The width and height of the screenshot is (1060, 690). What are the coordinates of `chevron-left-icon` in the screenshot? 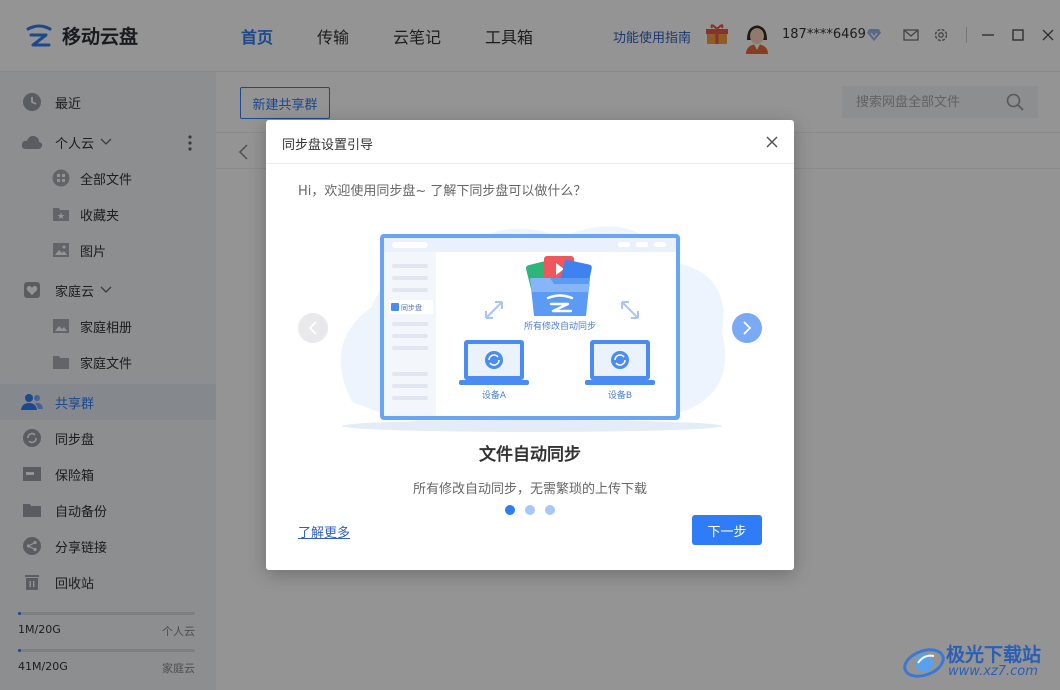 It's located at (312, 328).